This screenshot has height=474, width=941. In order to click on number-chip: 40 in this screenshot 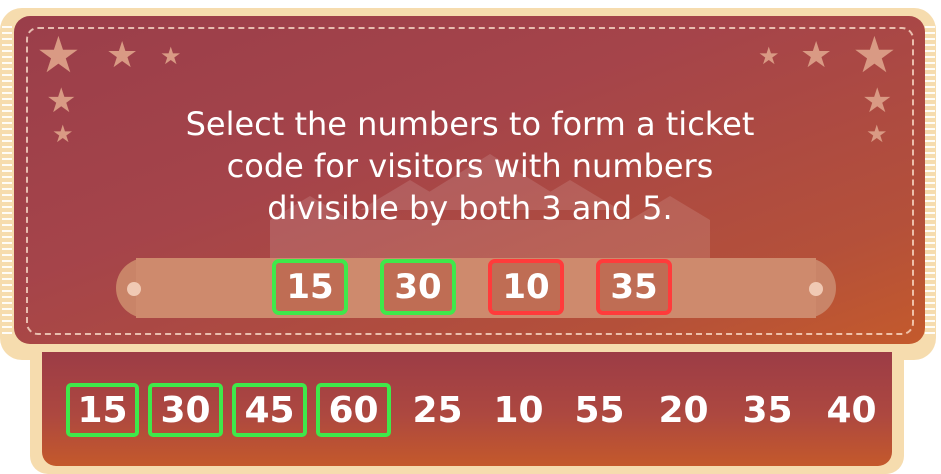, I will do `click(851, 410)`.